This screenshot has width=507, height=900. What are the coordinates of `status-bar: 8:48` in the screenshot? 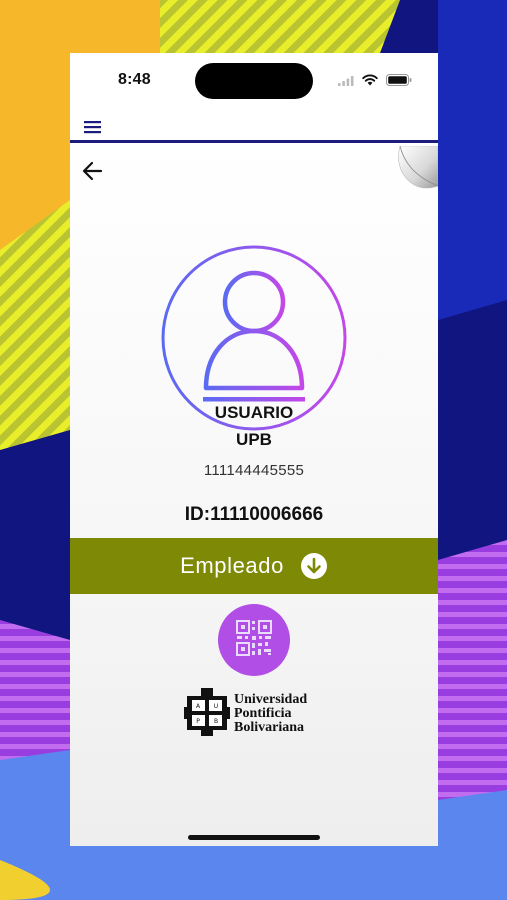 It's located at (254, 83).